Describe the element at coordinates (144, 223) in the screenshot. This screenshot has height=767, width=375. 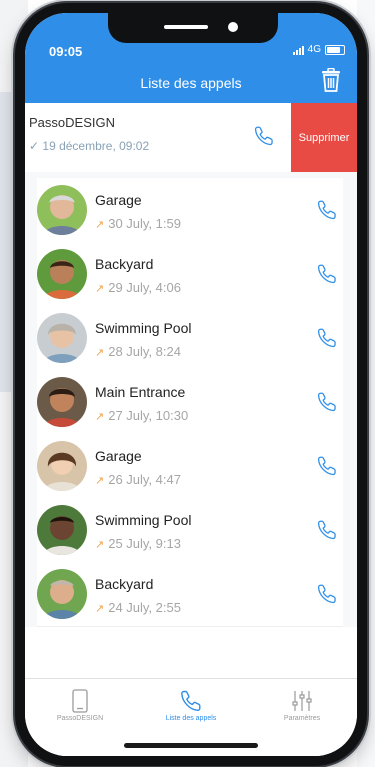
I see `call-date-text: 30 July, 1:59` at that location.